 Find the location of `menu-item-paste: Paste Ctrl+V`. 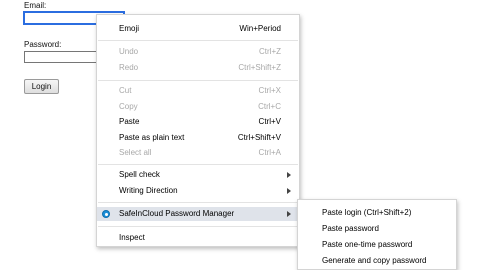

menu-item-paste: Paste Ctrl+V is located at coordinates (198, 122).